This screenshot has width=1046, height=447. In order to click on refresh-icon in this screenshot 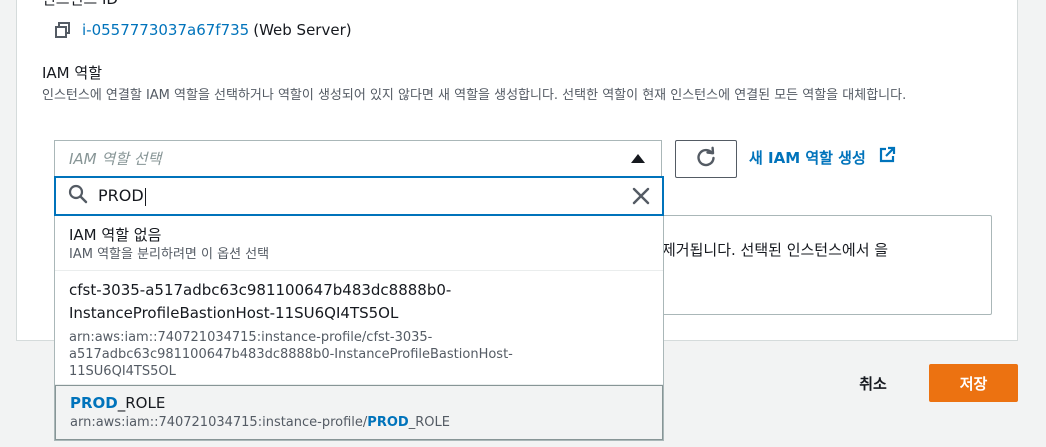, I will do `click(706, 159)`.